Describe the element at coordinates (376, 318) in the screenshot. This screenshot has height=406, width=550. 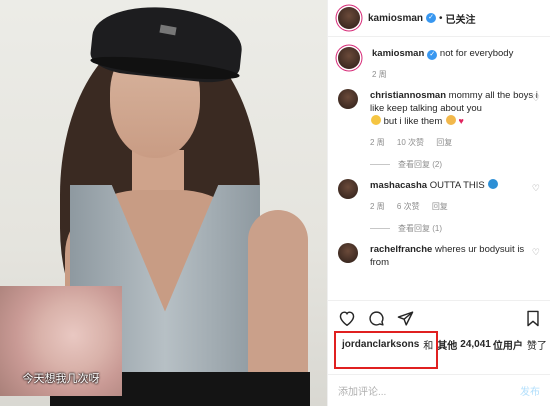
I see `comment-icon` at that location.